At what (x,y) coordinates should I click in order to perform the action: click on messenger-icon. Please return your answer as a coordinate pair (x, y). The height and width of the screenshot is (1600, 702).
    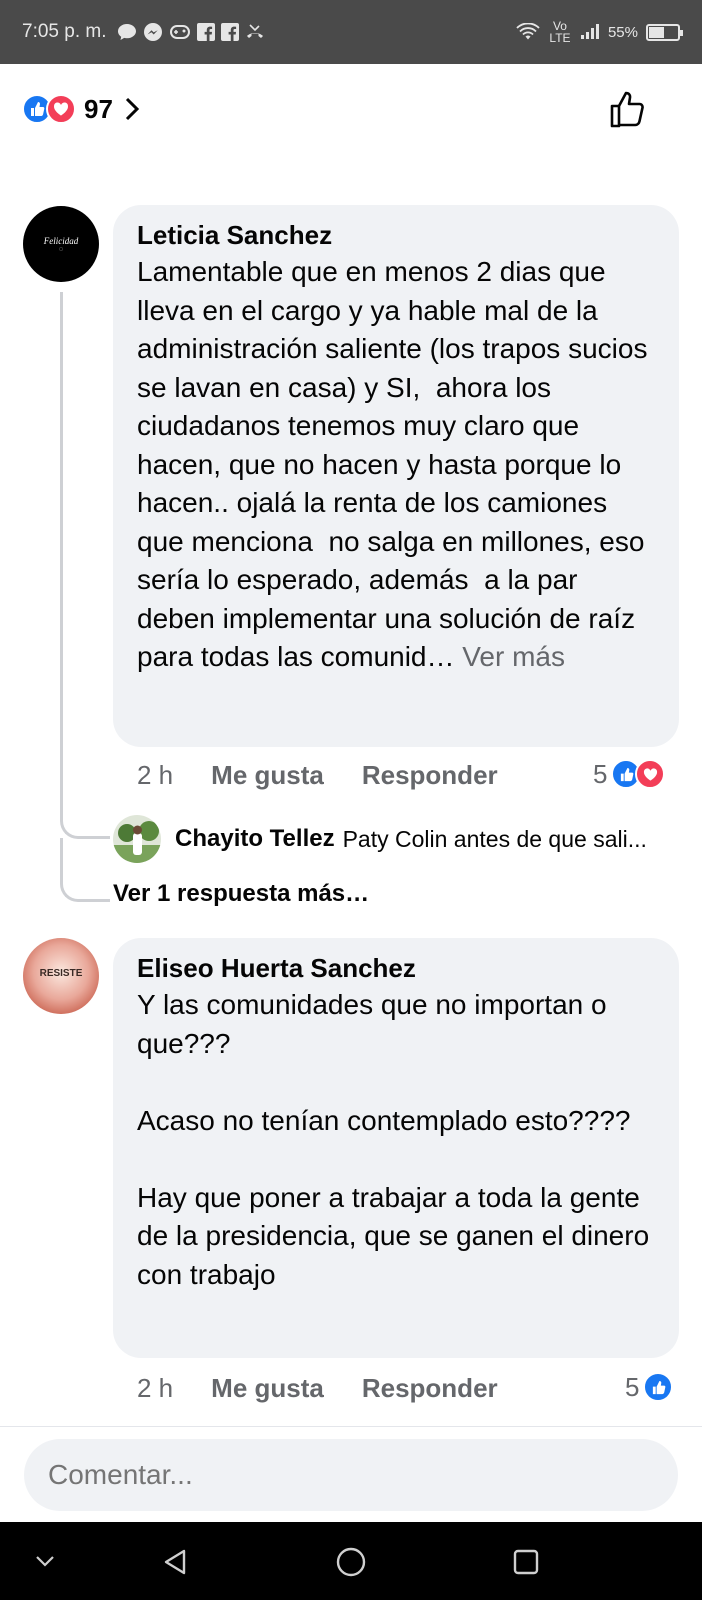
    Looking at the image, I should click on (152, 32).